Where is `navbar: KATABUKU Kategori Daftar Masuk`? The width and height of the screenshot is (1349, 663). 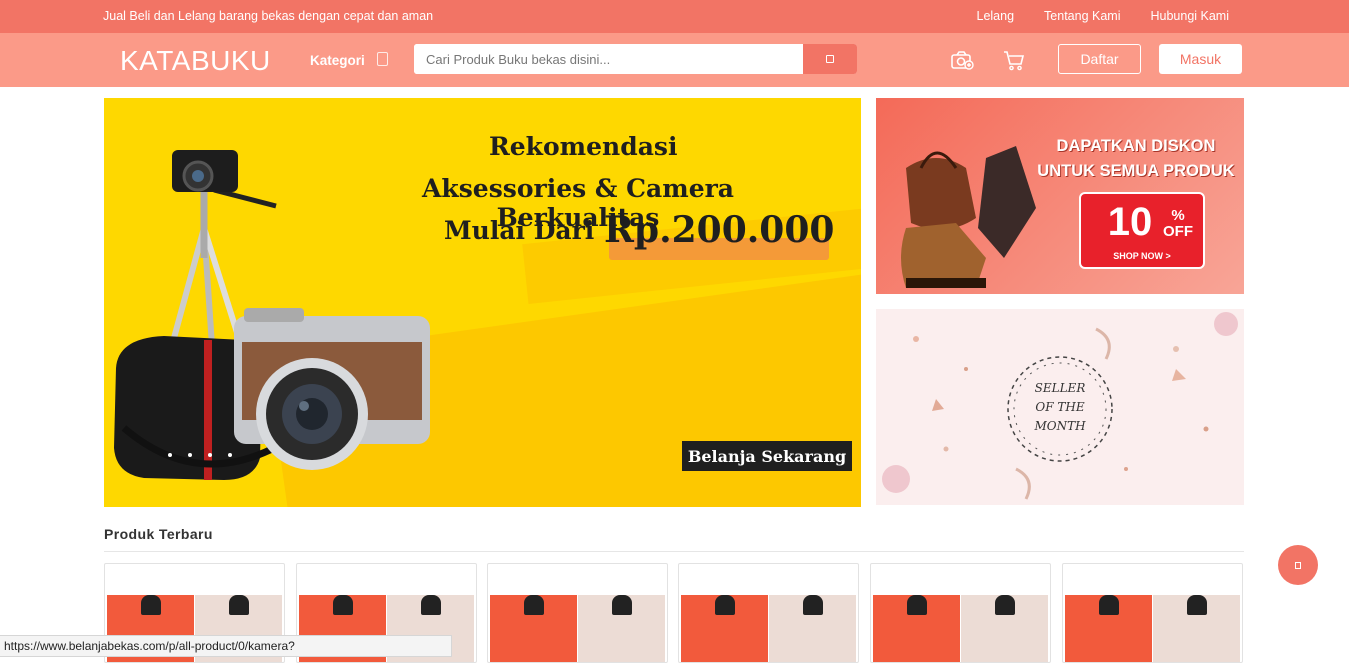
navbar: KATABUKU Kategori Daftar Masuk is located at coordinates (674, 60).